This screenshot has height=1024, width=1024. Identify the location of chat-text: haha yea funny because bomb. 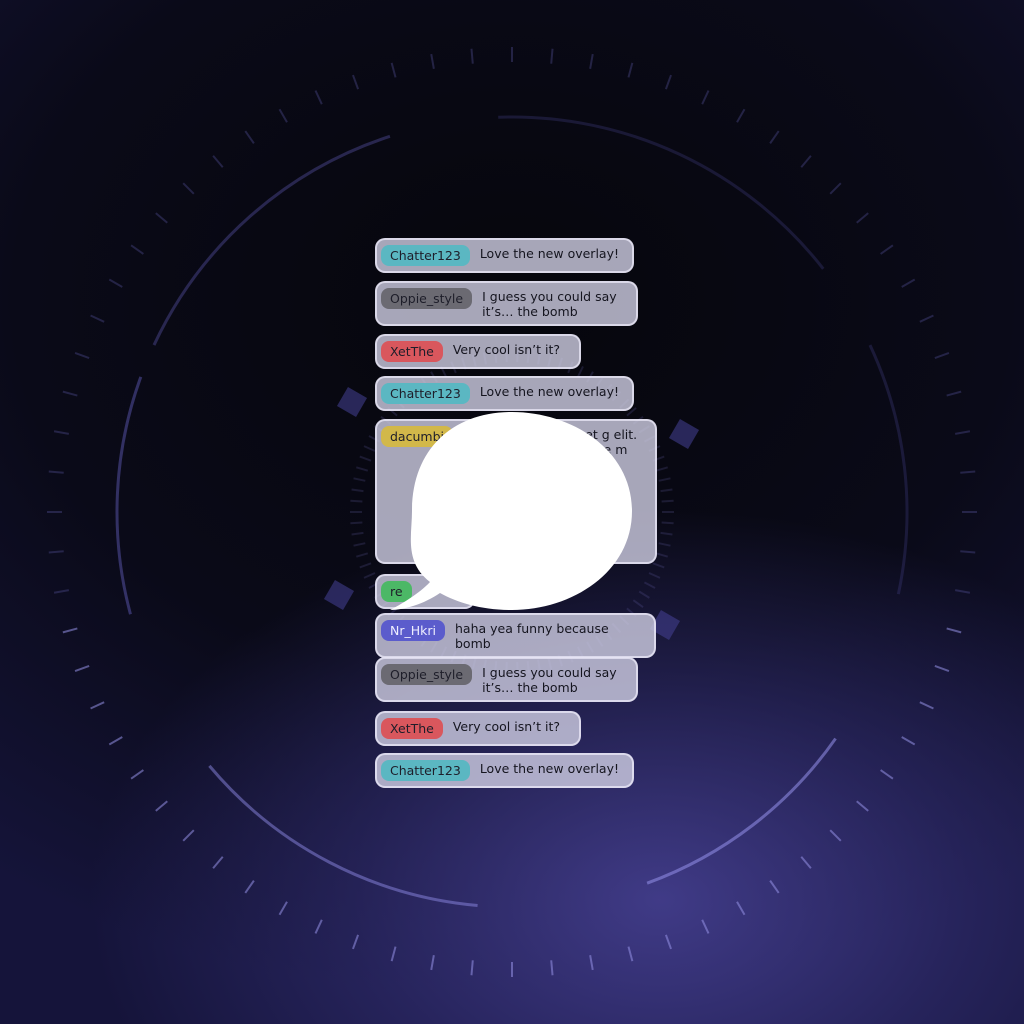
(532, 636).